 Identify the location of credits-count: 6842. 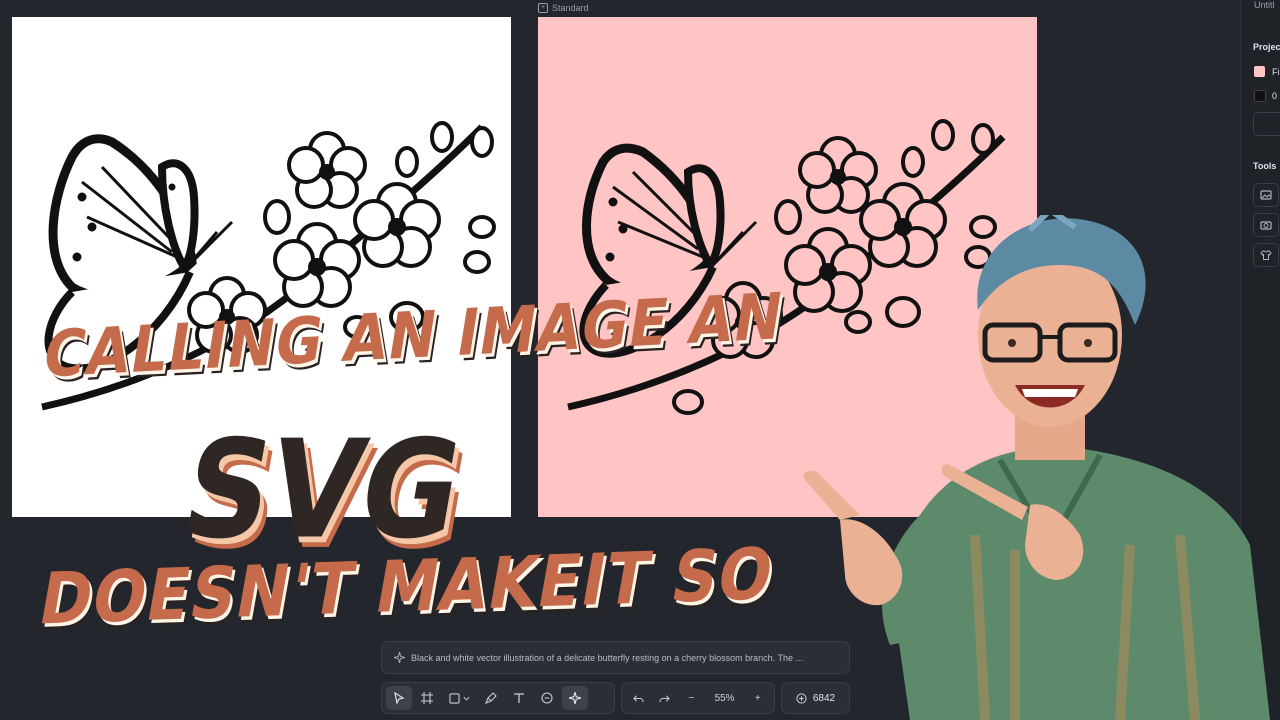
(824, 698).